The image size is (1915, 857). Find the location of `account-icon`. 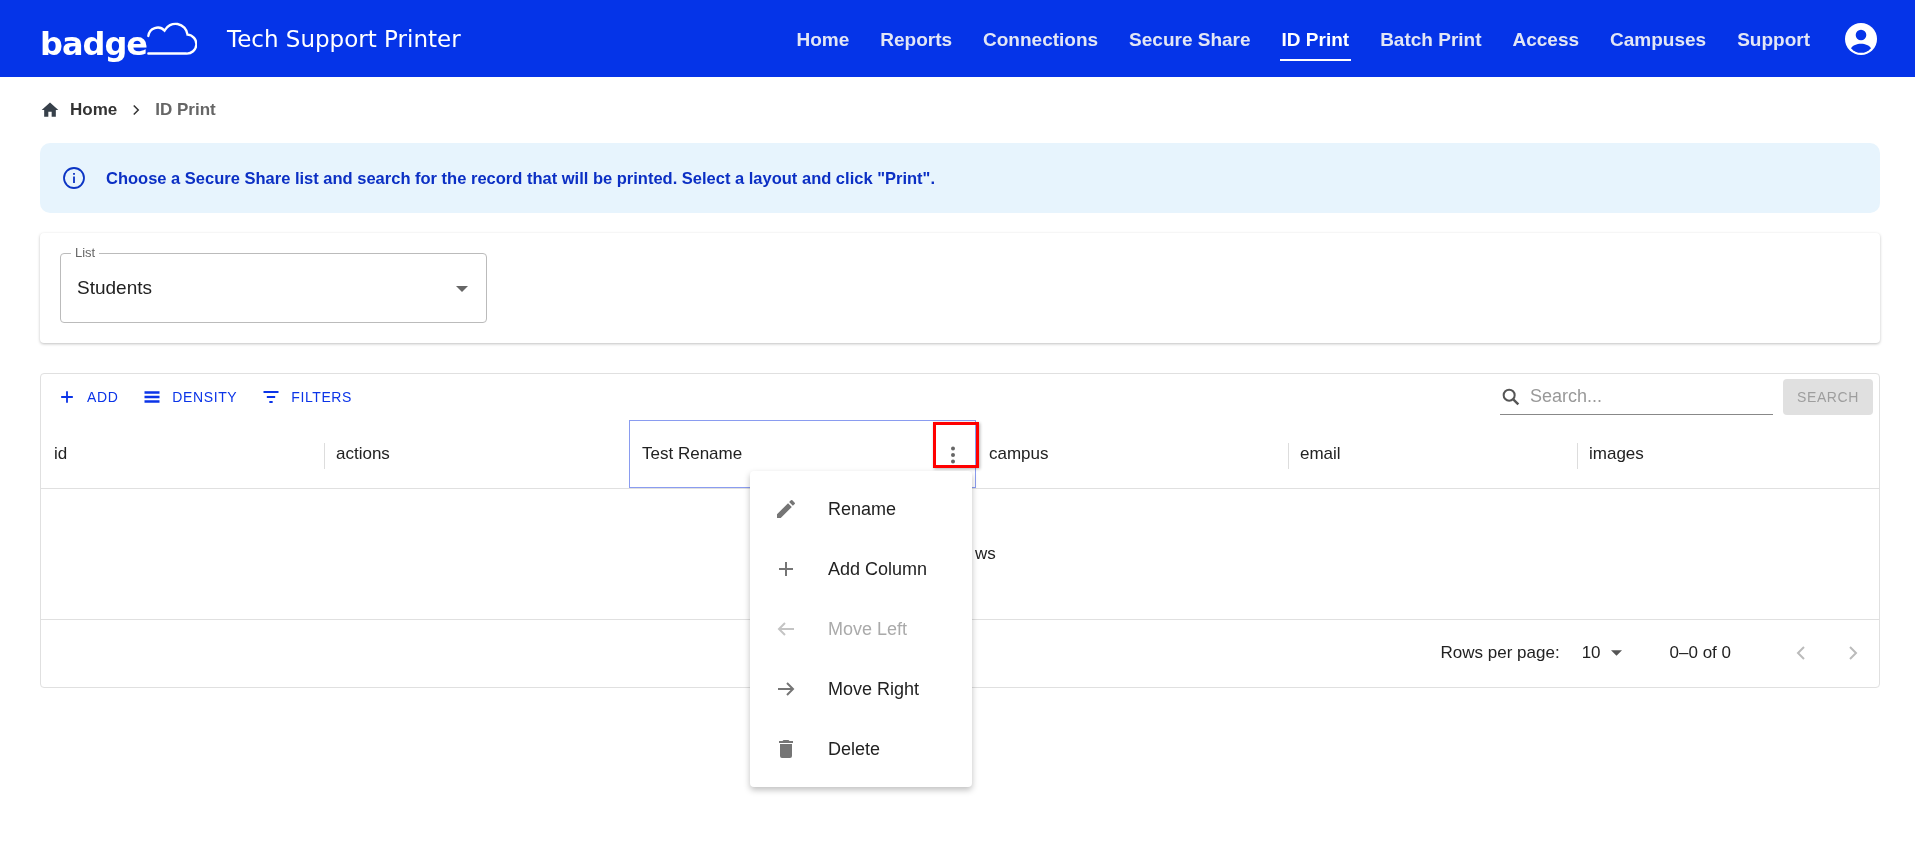

account-icon is located at coordinates (1861, 38).